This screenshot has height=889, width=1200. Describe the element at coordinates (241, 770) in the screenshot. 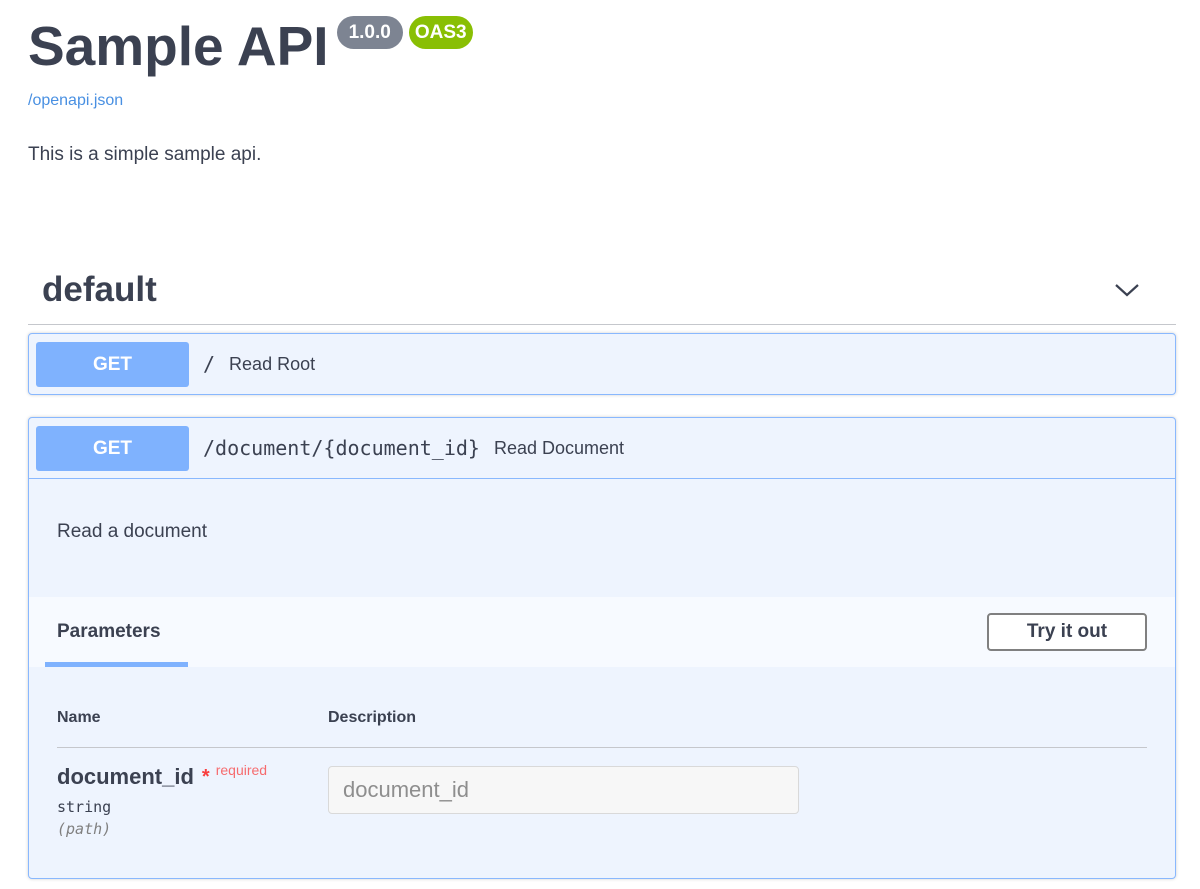

I see `required-label: required` at that location.